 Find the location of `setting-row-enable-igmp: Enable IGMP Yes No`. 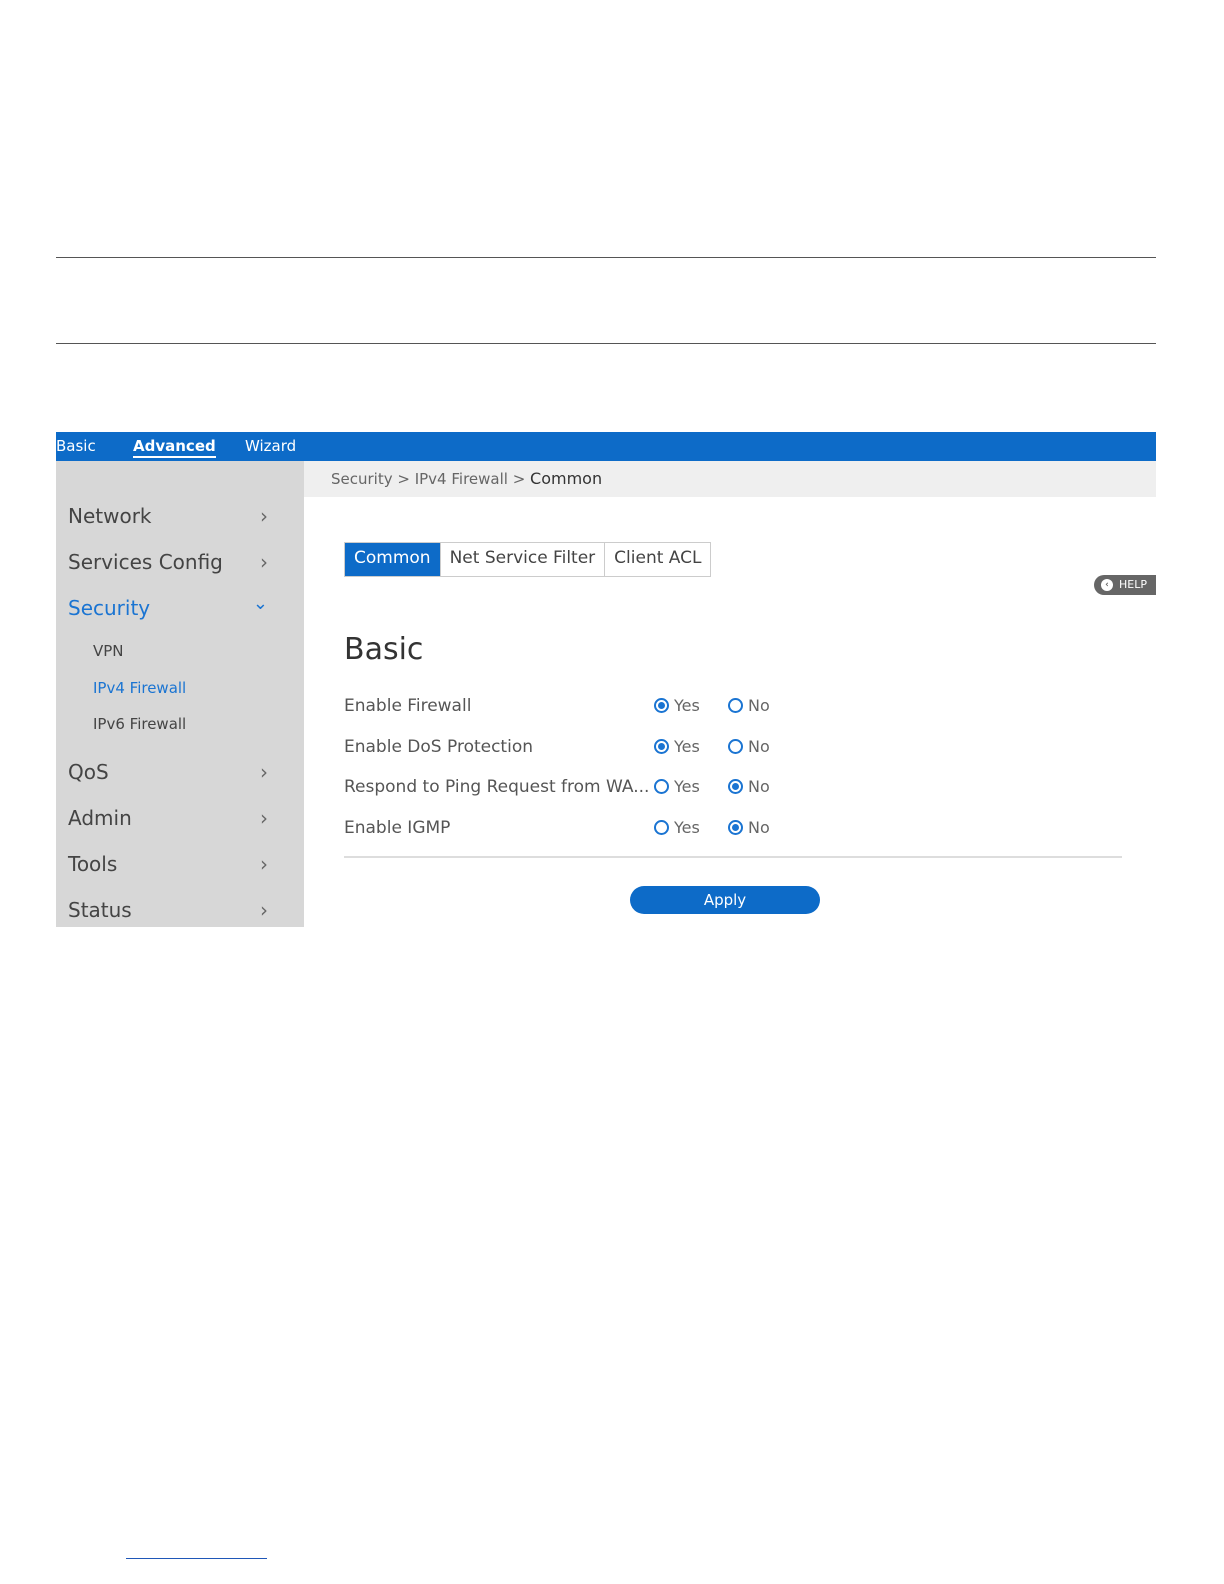

setting-row-enable-igmp: Enable IGMP Yes No is located at coordinates (584, 828).